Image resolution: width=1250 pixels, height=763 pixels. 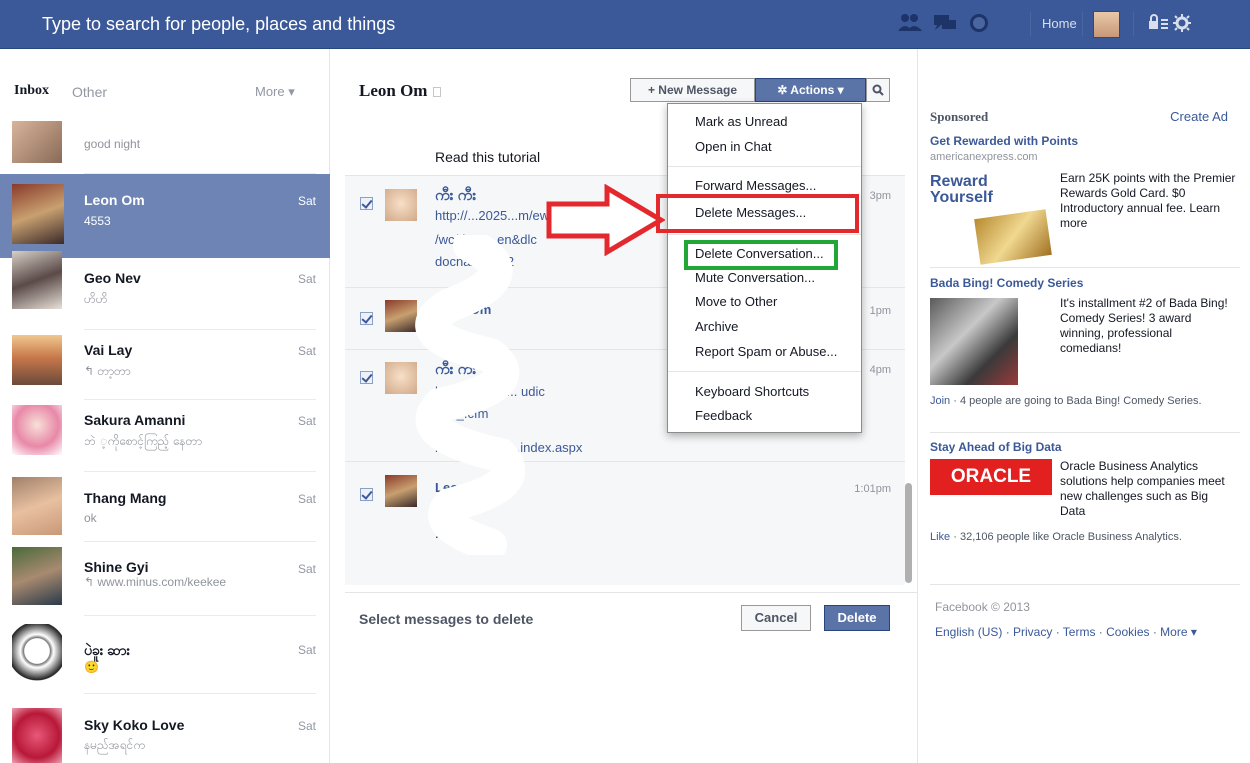 I want to click on ad-image-text: Reward Yourself, so click(x=961, y=189).